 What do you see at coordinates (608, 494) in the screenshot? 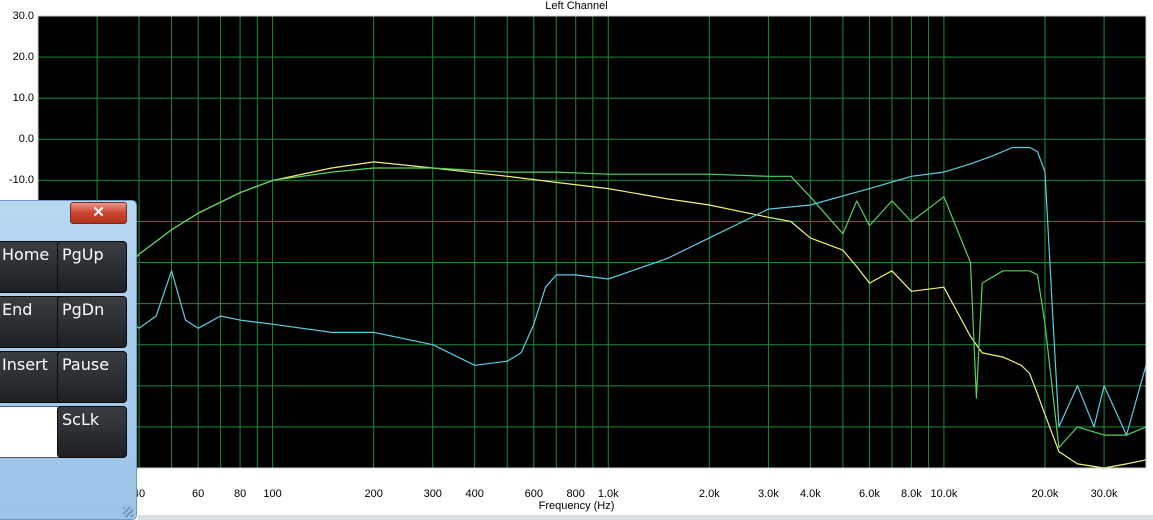
I see `x-tick-label: 1.0k` at bounding box center [608, 494].